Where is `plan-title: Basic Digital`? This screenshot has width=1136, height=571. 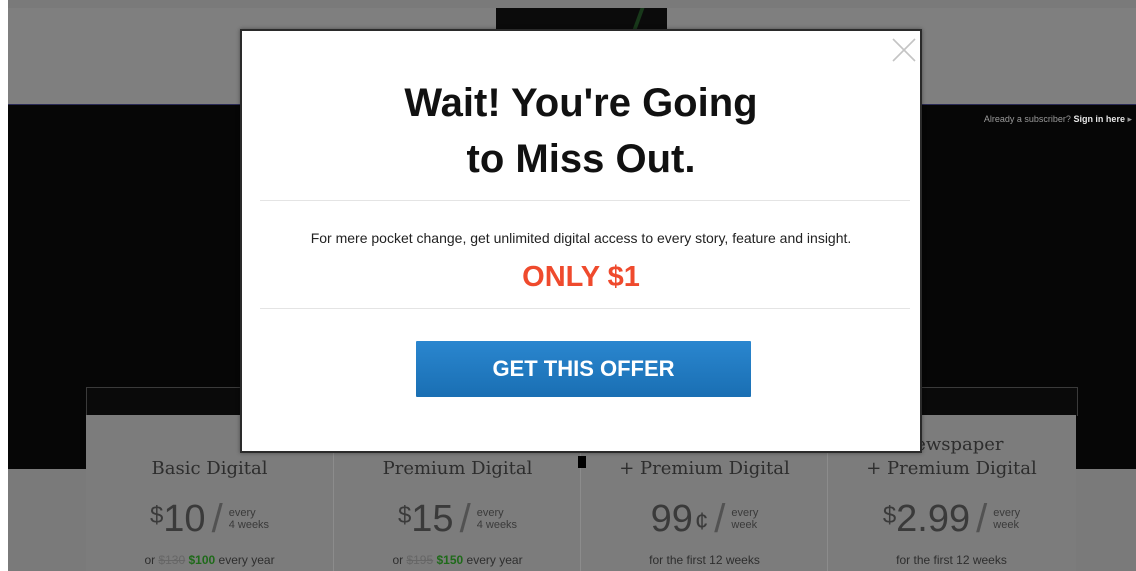
plan-title: Basic Digital is located at coordinates (209, 468).